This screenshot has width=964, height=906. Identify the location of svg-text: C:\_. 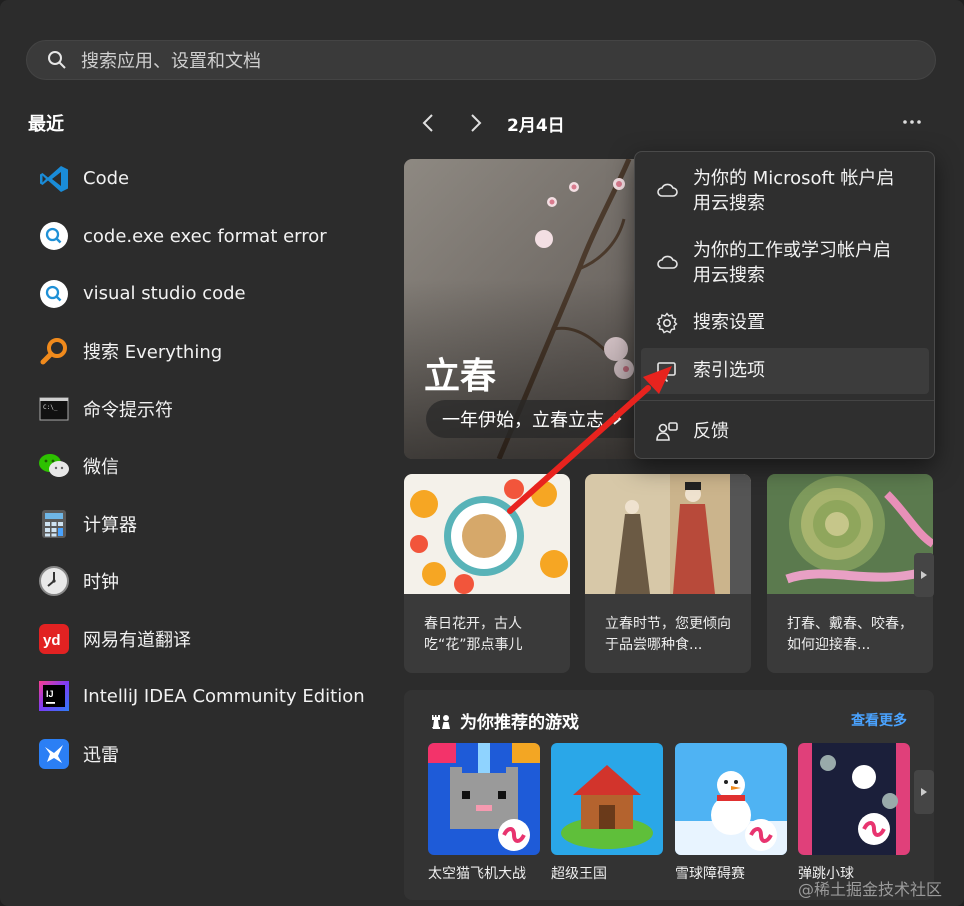
(50, 407).